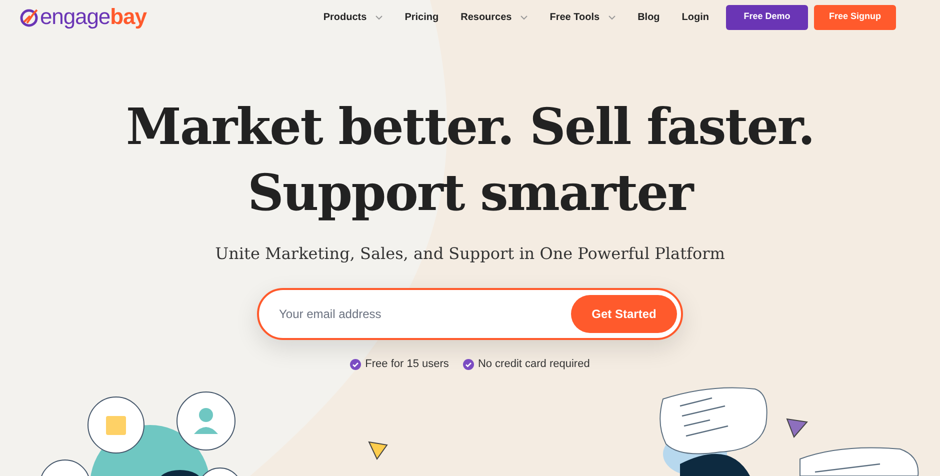 The height and width of the screenshot is (476, 940). Describe the element at coordinates (470, 193) in the screenshot. I see `headline: Support smarter` at that location.